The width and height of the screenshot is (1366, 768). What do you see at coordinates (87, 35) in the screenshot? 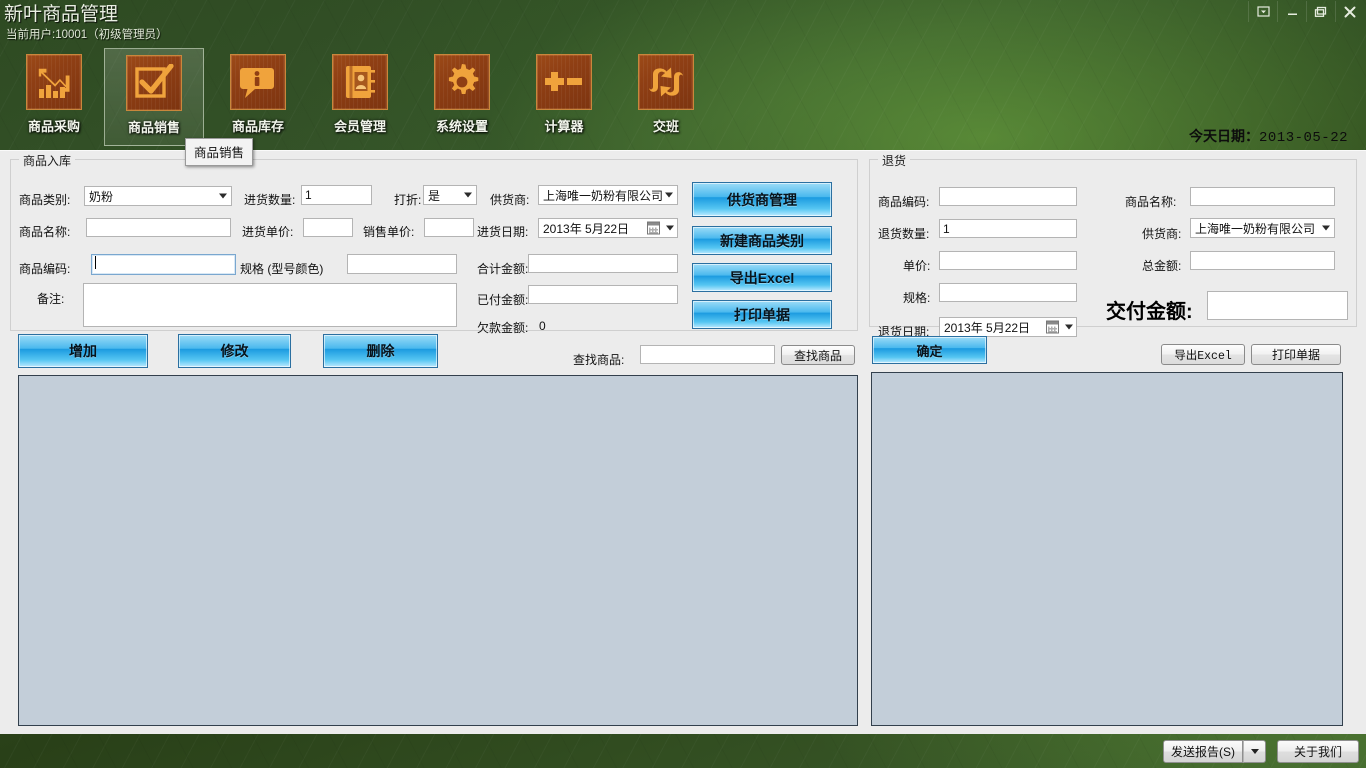
I see `current-user-label: 当前用户:10001（初级管理员）` at bounding box center [87, 35].